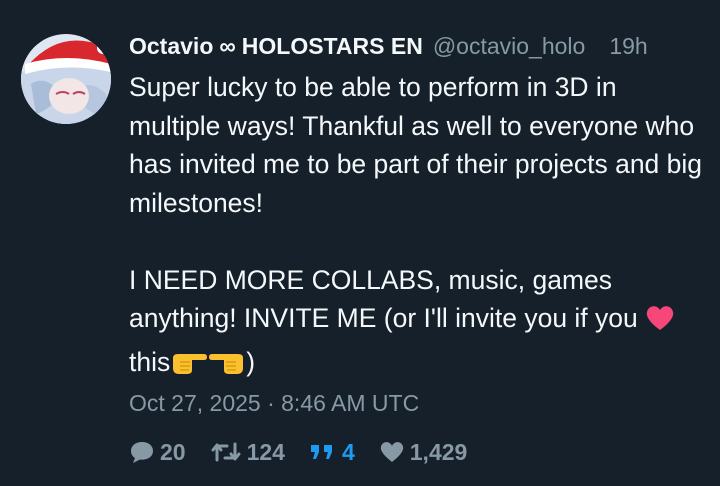 This screenshot has height=486, width=720. I want to click on retweet-icon, so click(226, 452).